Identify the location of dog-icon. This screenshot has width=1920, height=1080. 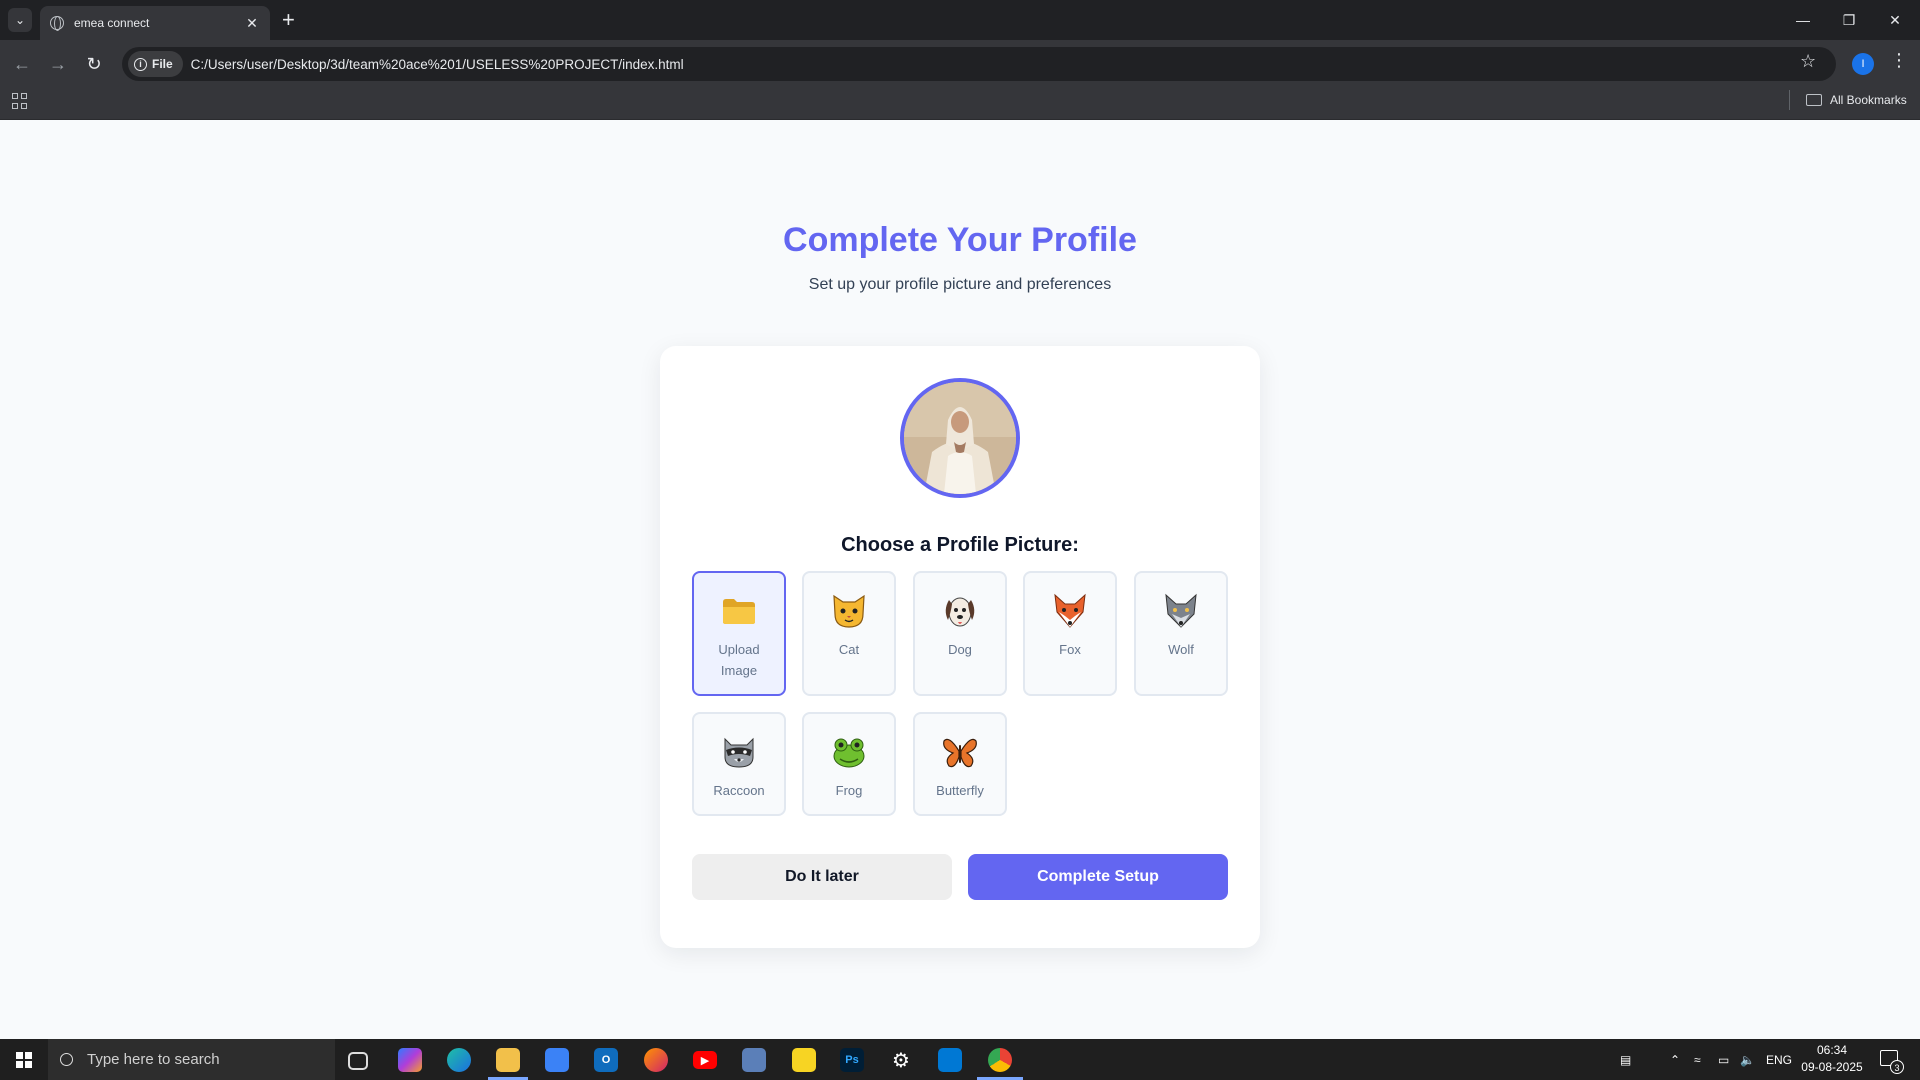
(960, 611).